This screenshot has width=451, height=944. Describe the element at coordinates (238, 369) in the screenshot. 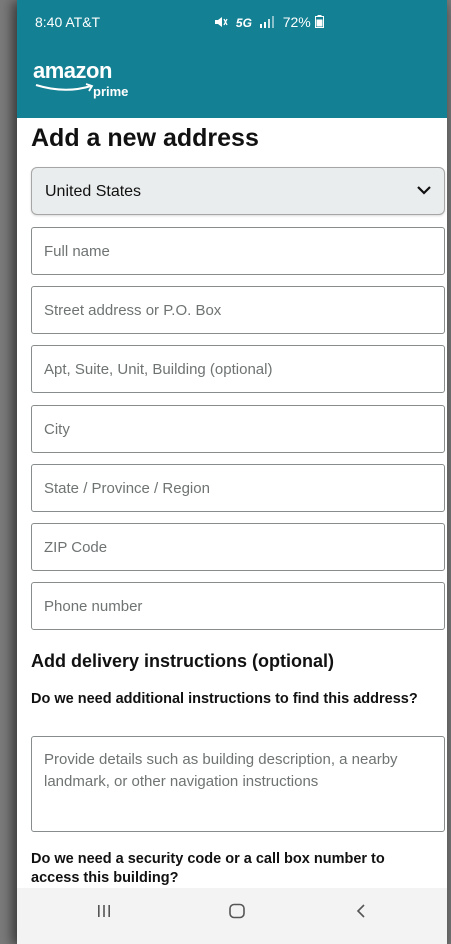

I see `apt-suite-input` at that location.